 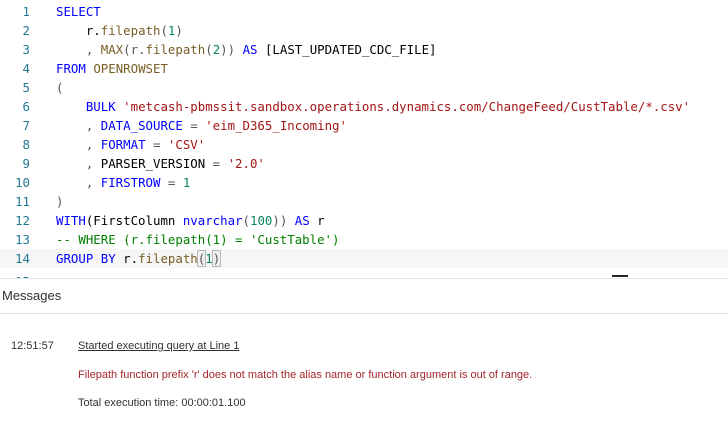 I want to click on code-text: SELECT, so click(x=78, y=11).